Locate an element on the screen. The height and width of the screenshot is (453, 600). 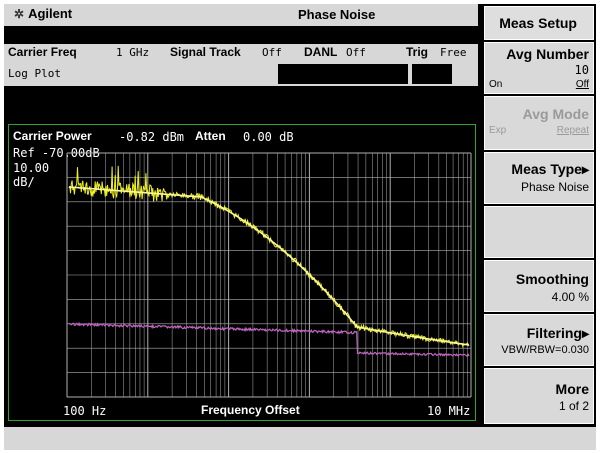
view-label: Log Plot is located at coordinates (34, 73).